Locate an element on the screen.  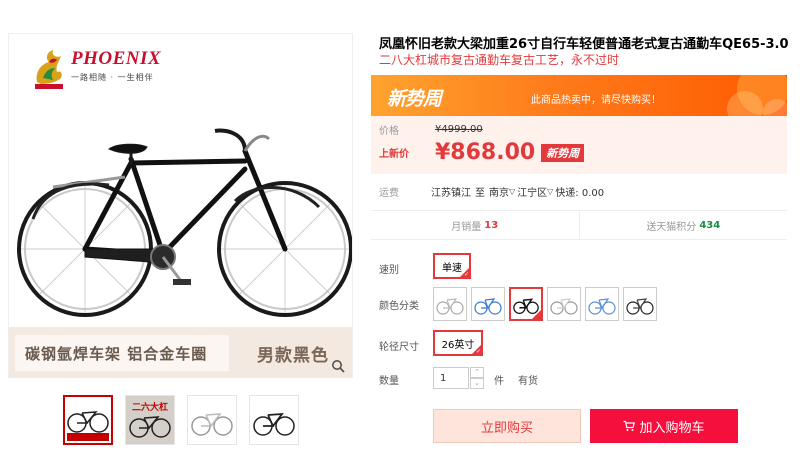
feature-banner: 碳钢氩焊车架 铝合金车圈 男款黑色 is located at coordinates (180, 352).